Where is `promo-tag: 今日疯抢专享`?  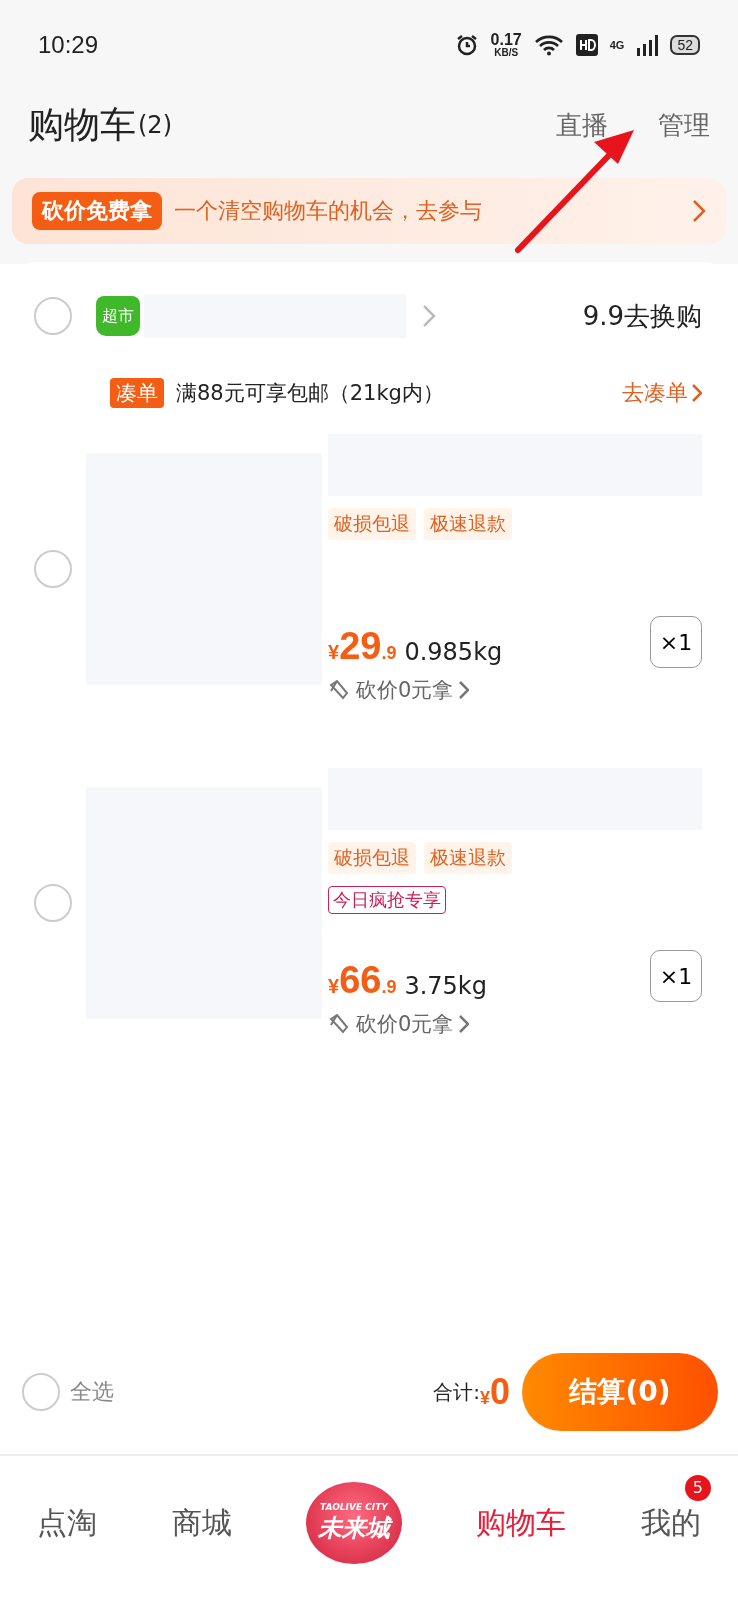
promo-tag: 今日疯抢专享 is located at coordinates (387, 900).